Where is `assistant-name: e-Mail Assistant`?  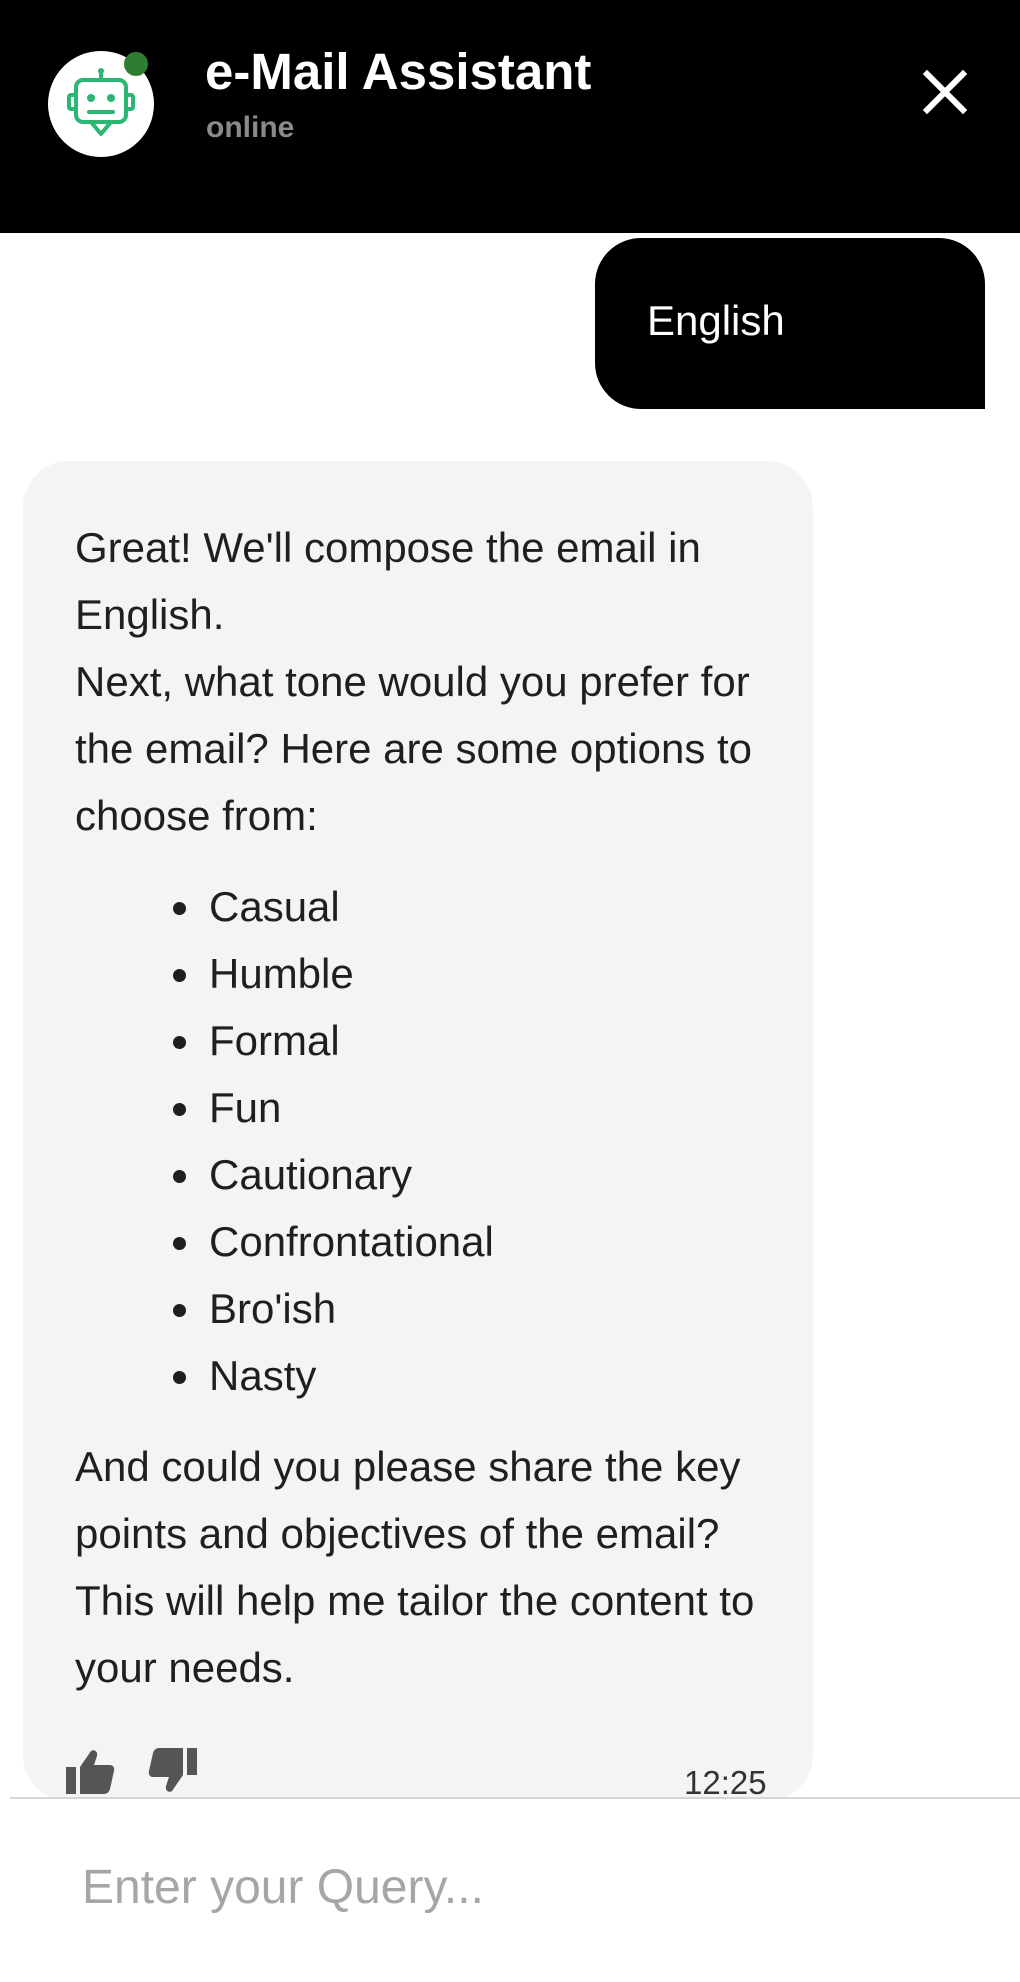
assistant-name: e-Mail Assistant is located at coordinates (398, 71).